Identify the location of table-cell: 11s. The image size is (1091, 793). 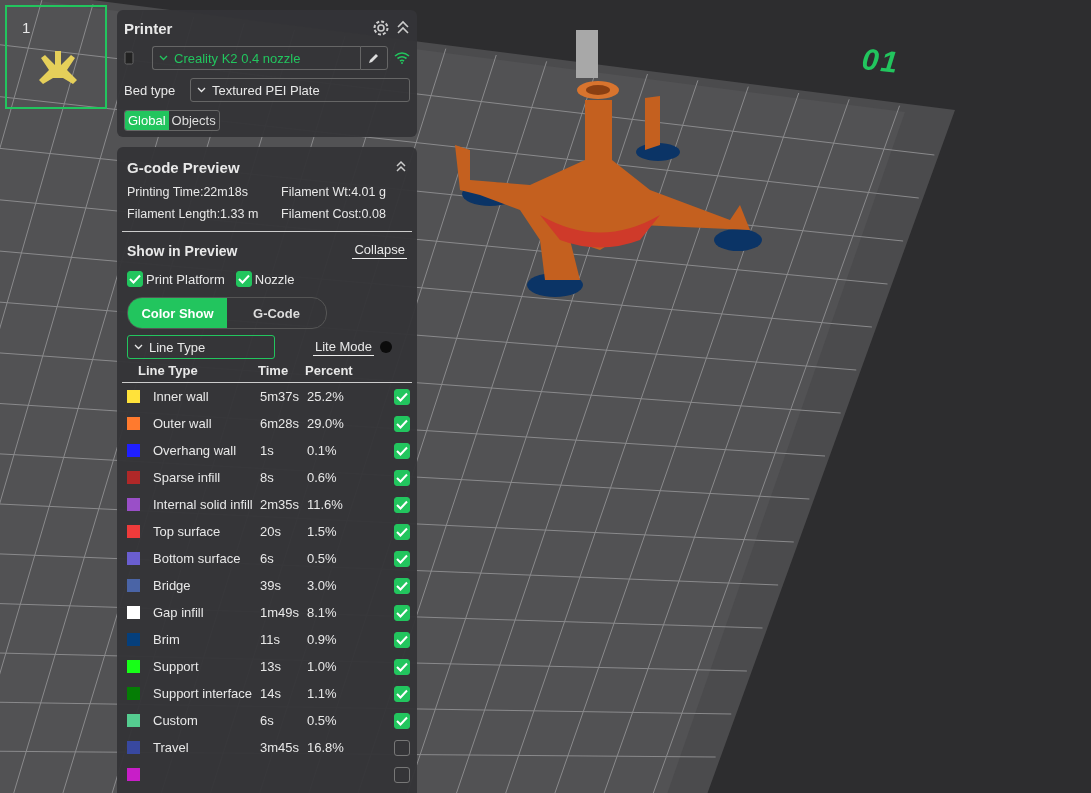
(270, 639).